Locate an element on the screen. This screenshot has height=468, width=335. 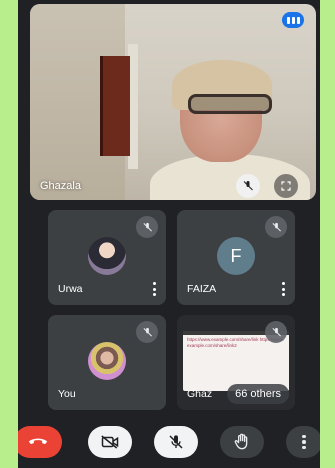
participant-tile: You is located at coordinates (107, 362).